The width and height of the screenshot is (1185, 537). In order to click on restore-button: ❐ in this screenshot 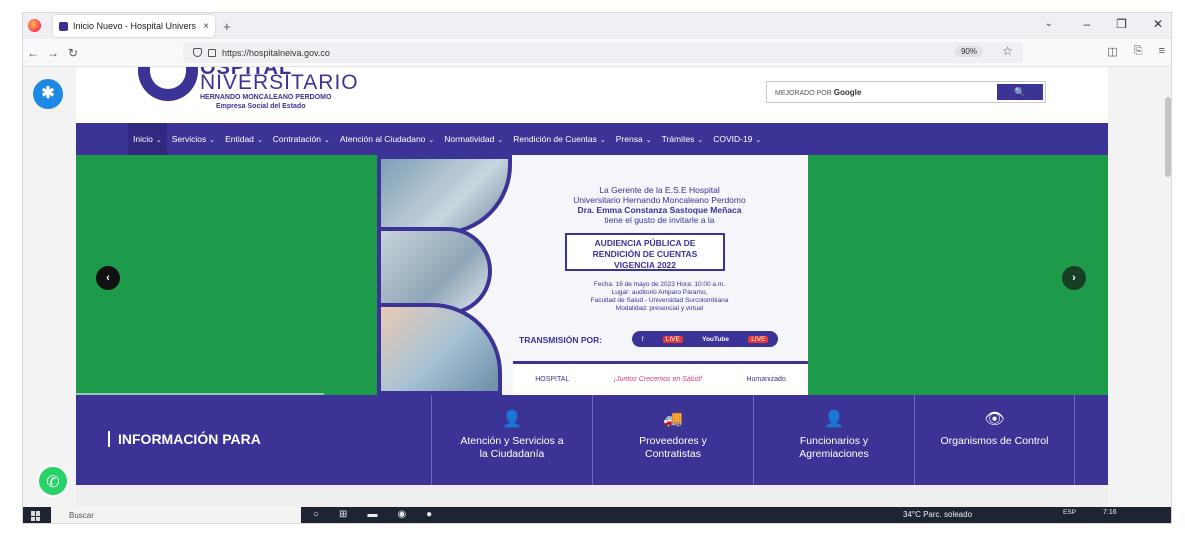, I will do `click(1121, 24)`.